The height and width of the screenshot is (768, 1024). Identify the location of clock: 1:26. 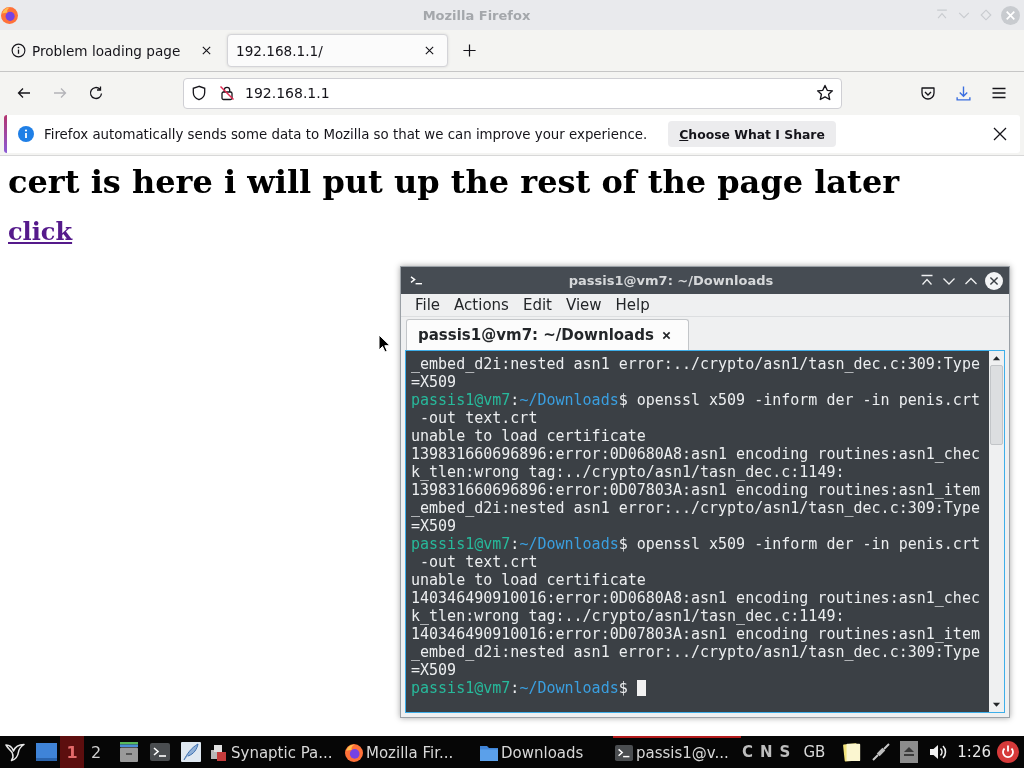
(974, 752).